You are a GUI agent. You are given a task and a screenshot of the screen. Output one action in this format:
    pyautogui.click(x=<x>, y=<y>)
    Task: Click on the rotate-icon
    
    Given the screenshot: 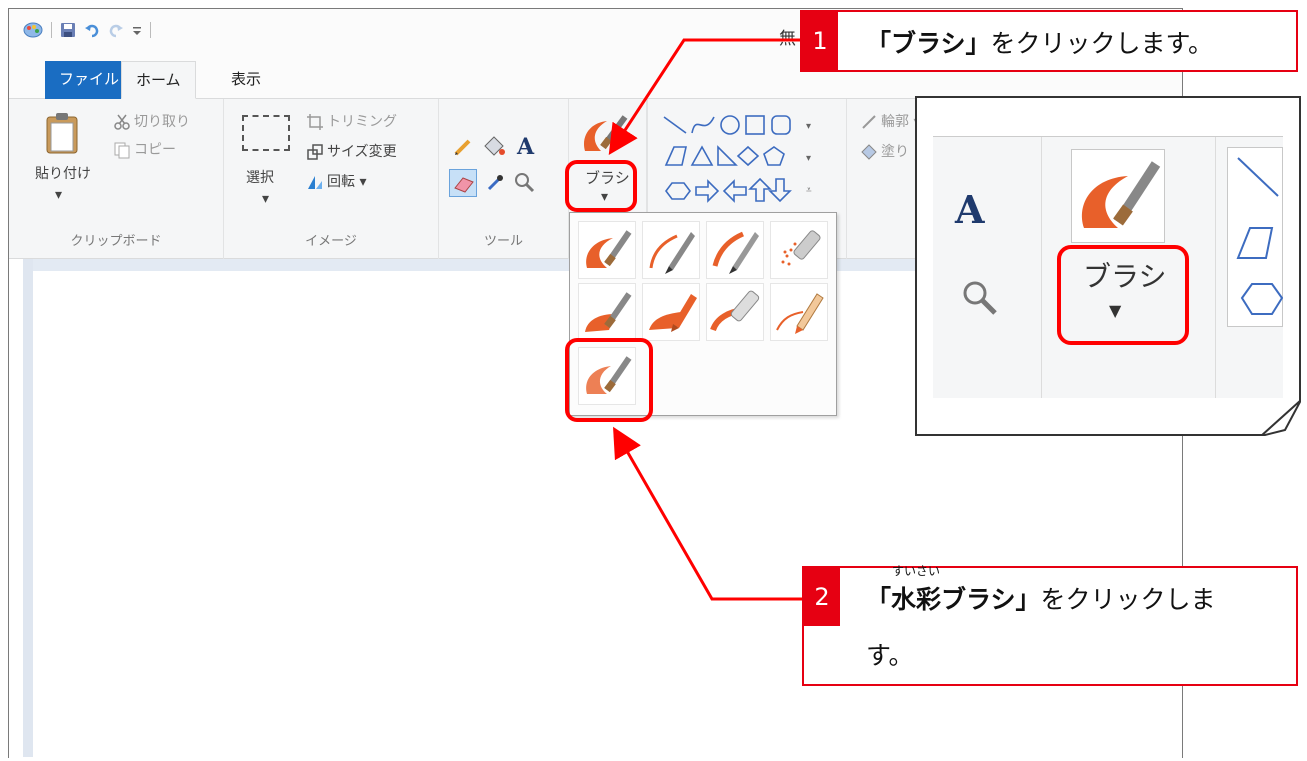 What is the action you would take?
    pyautogui.click(x=315, y=182)
    